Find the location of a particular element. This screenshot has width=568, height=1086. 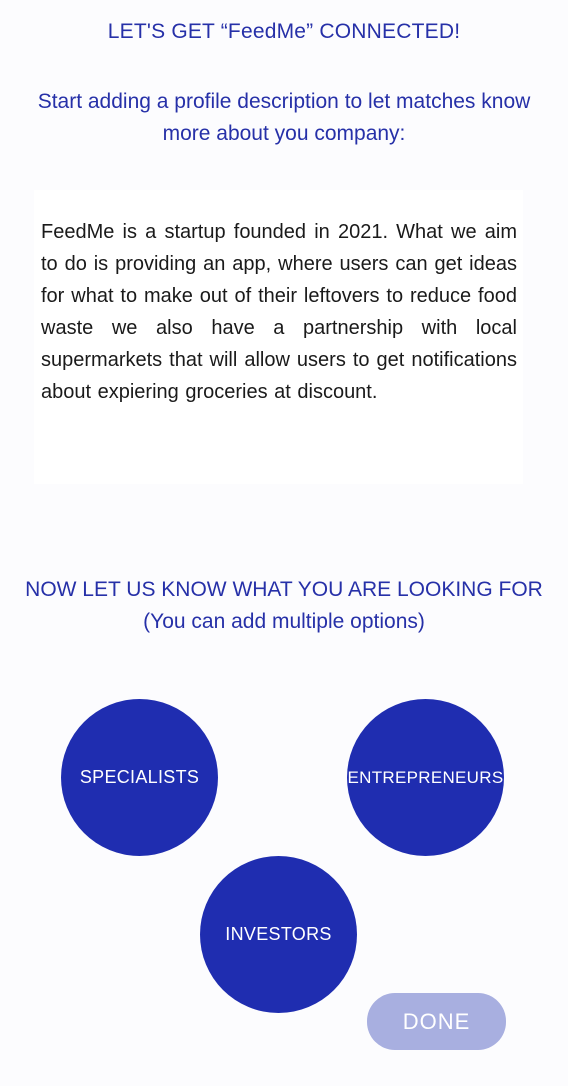

option-specialists-button: SPECIALISTS is located at coordinates (139, 777).